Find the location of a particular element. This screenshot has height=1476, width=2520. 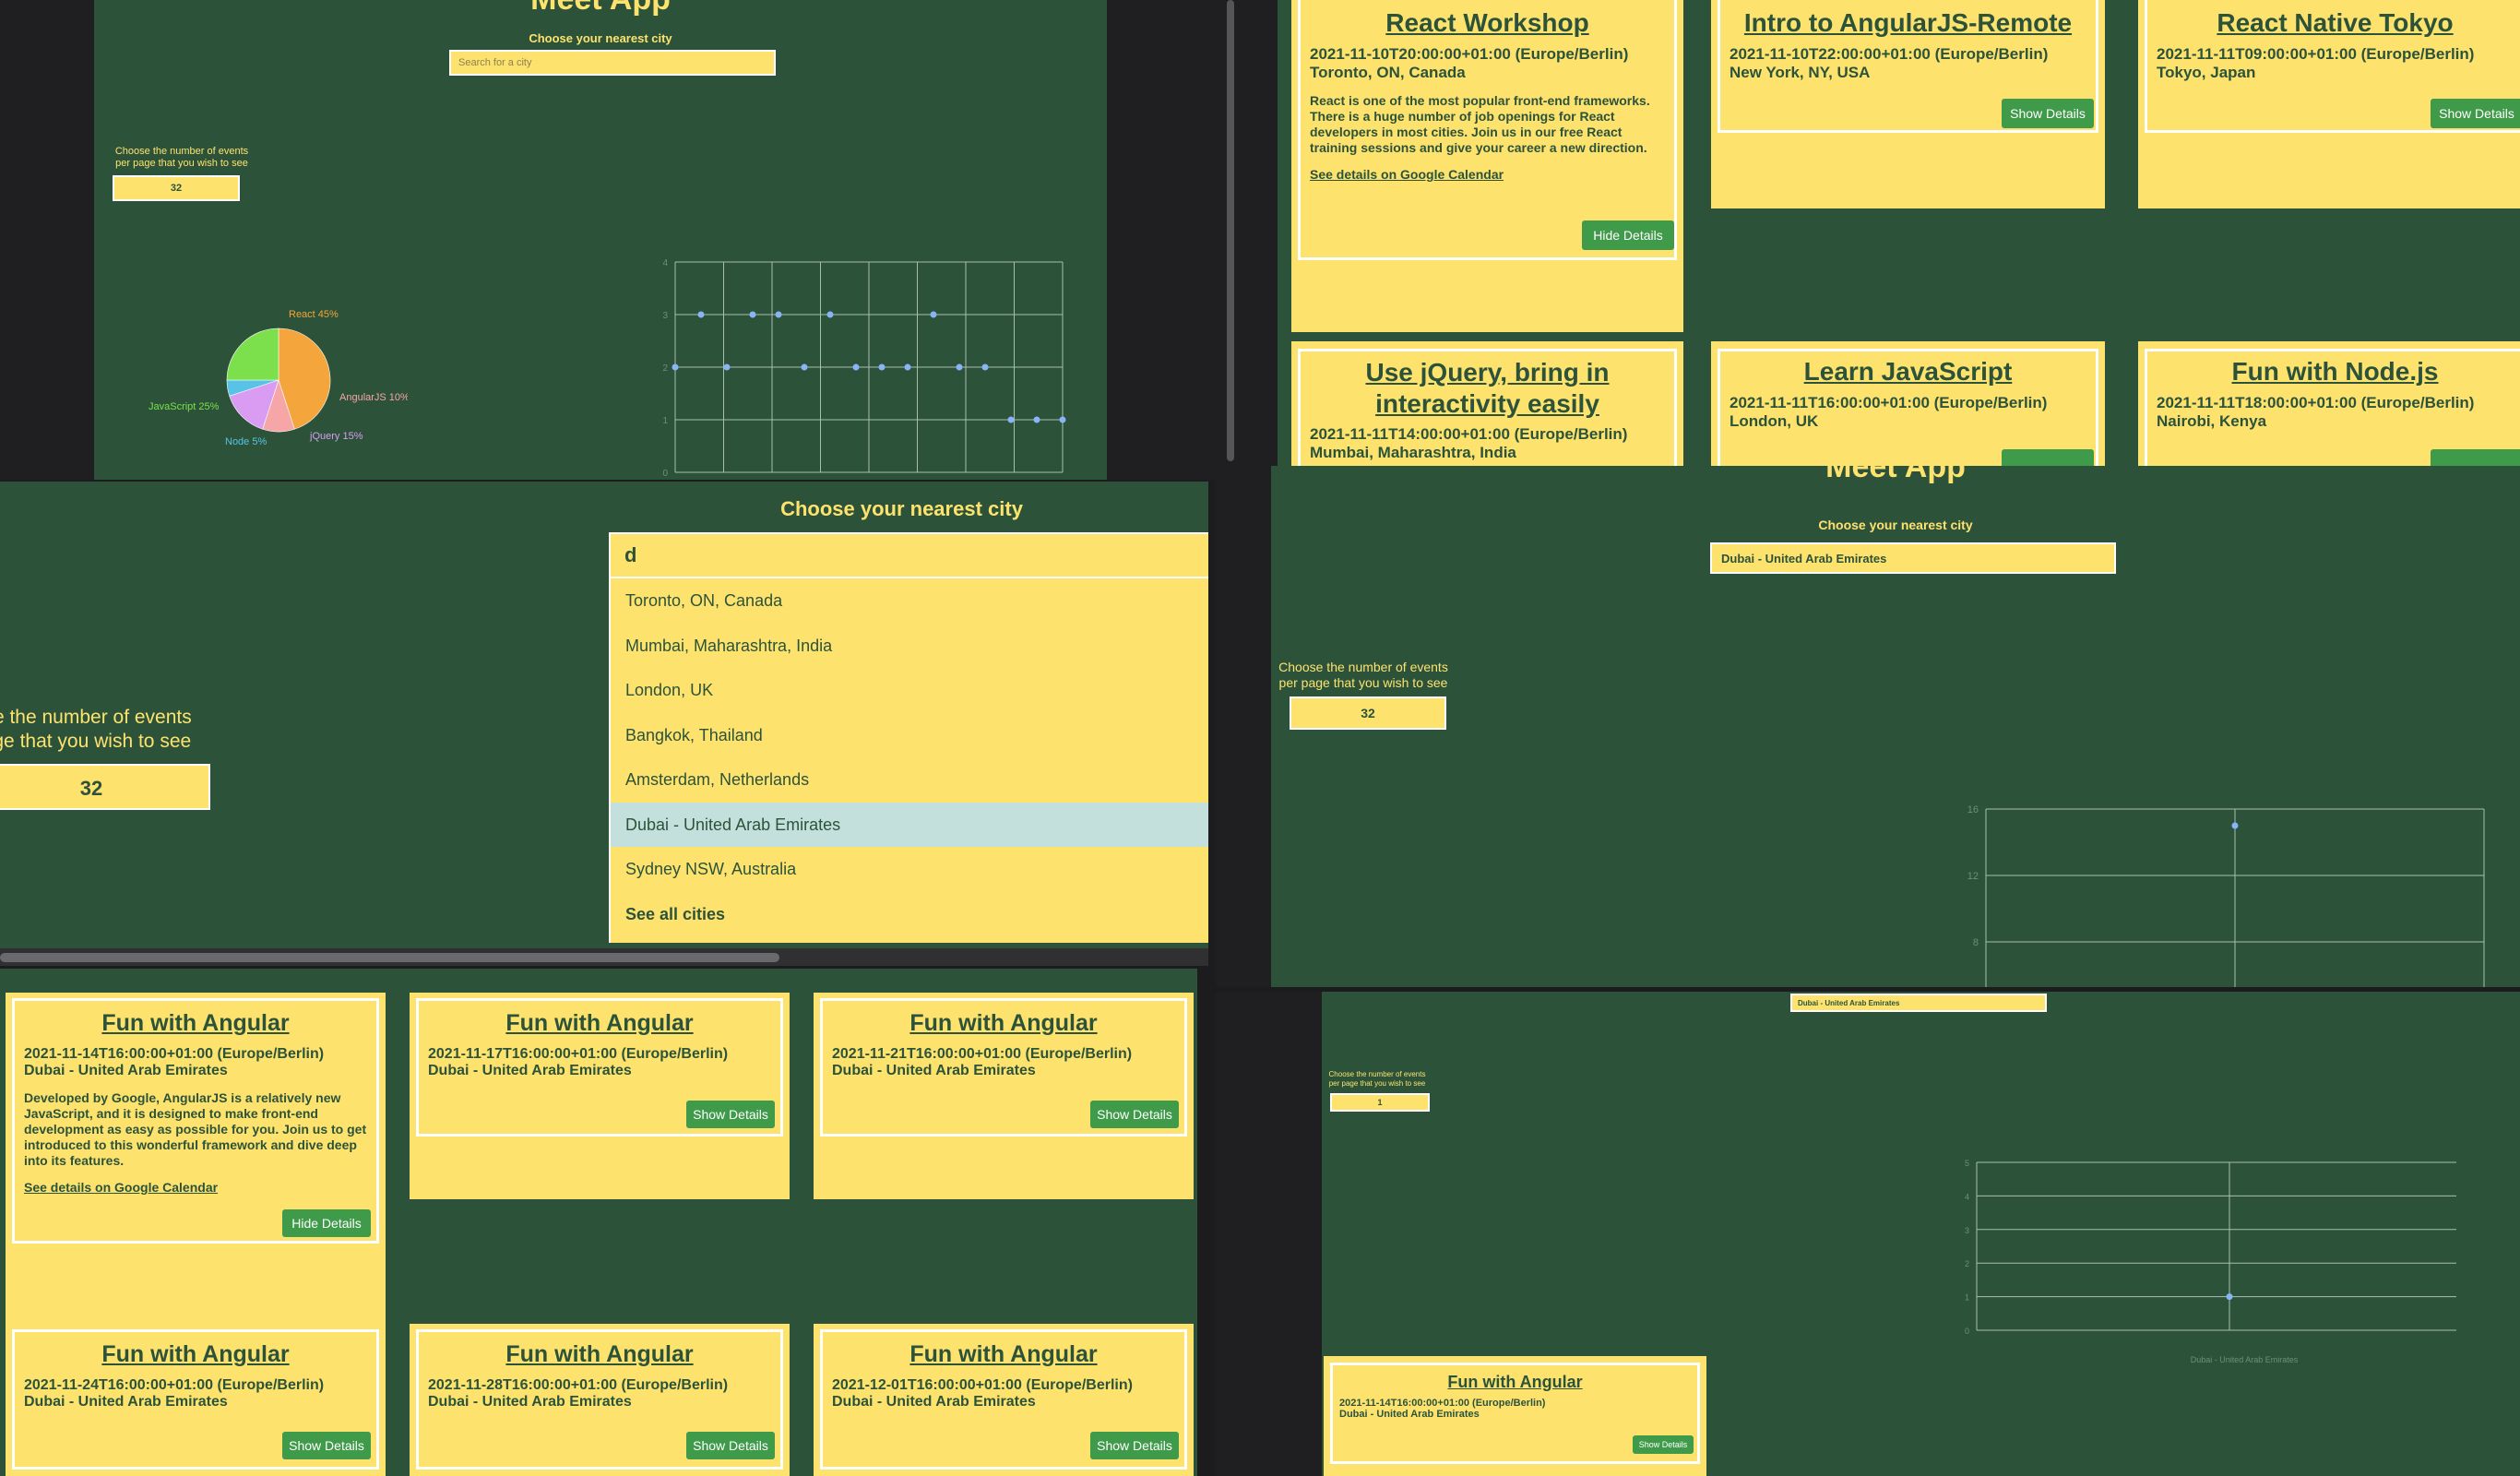

left-frame is located at coordinates (1259, 233).